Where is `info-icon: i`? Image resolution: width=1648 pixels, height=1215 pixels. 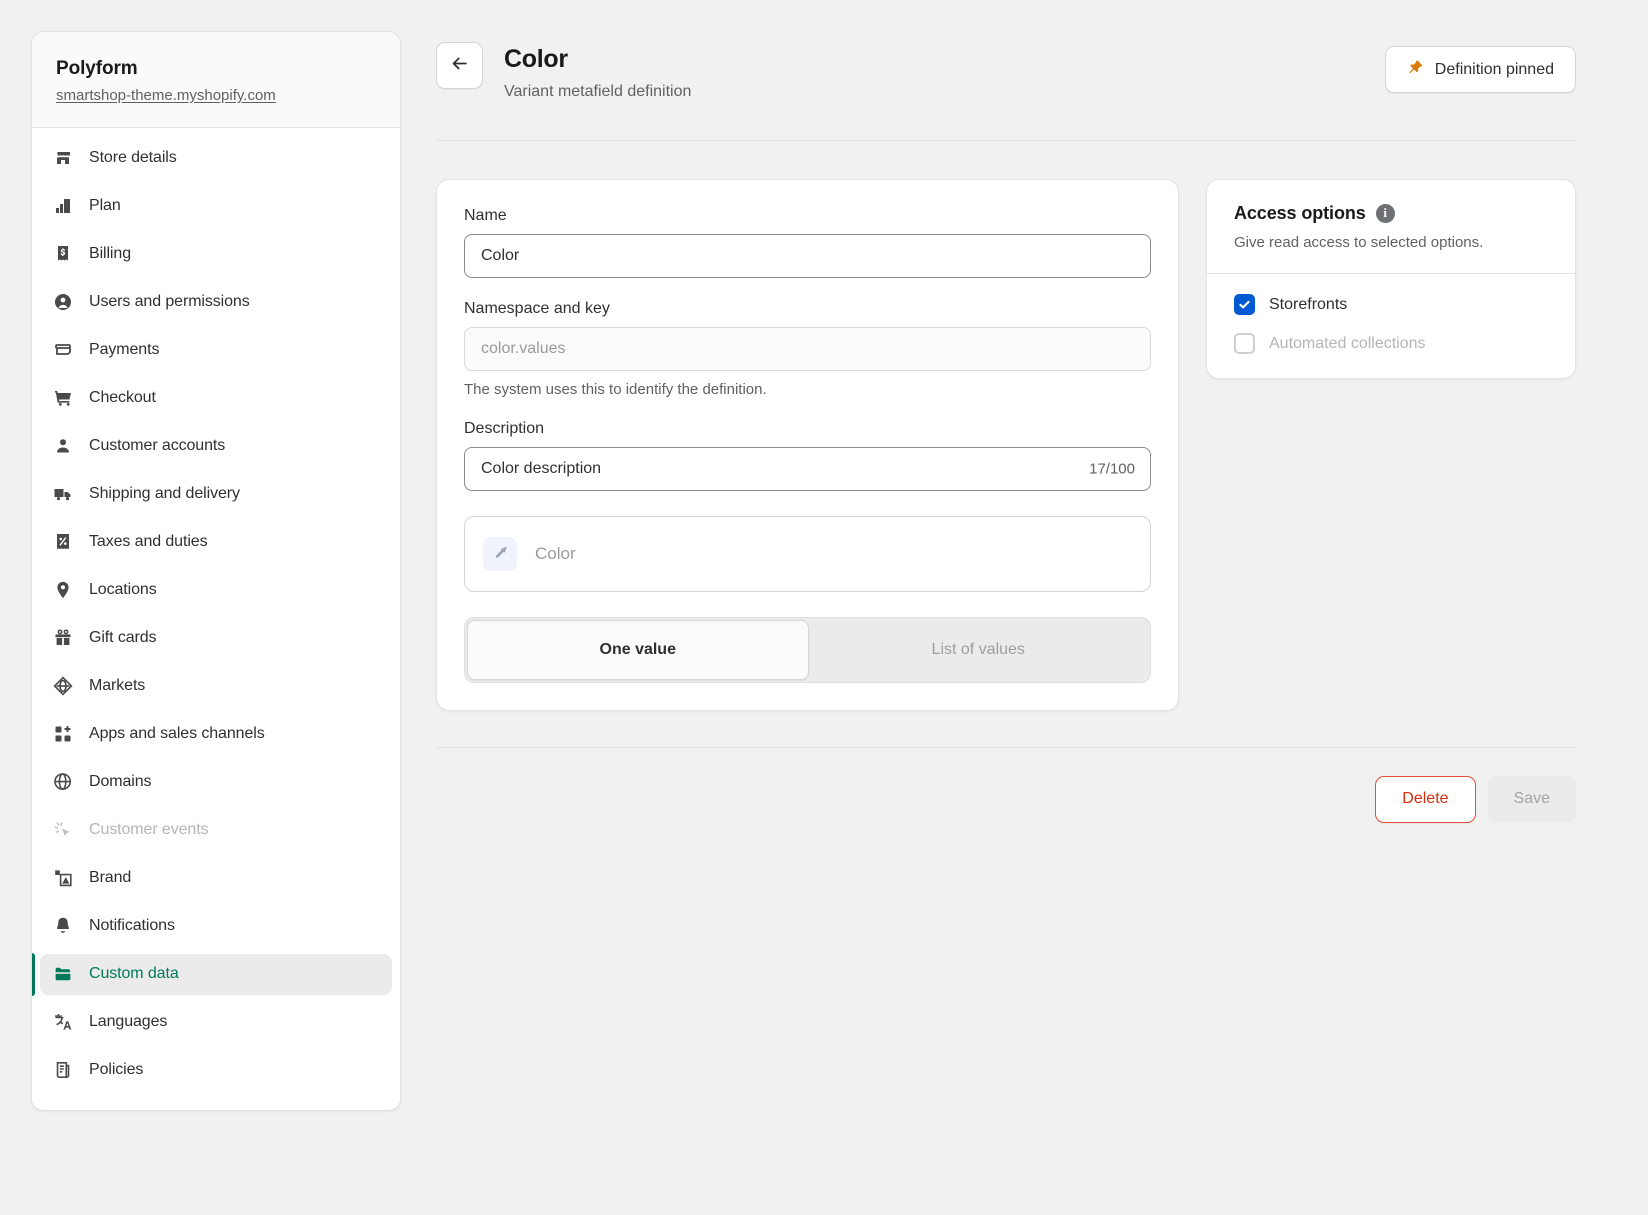 info-icon: i is located at coordinates (1385, 213).